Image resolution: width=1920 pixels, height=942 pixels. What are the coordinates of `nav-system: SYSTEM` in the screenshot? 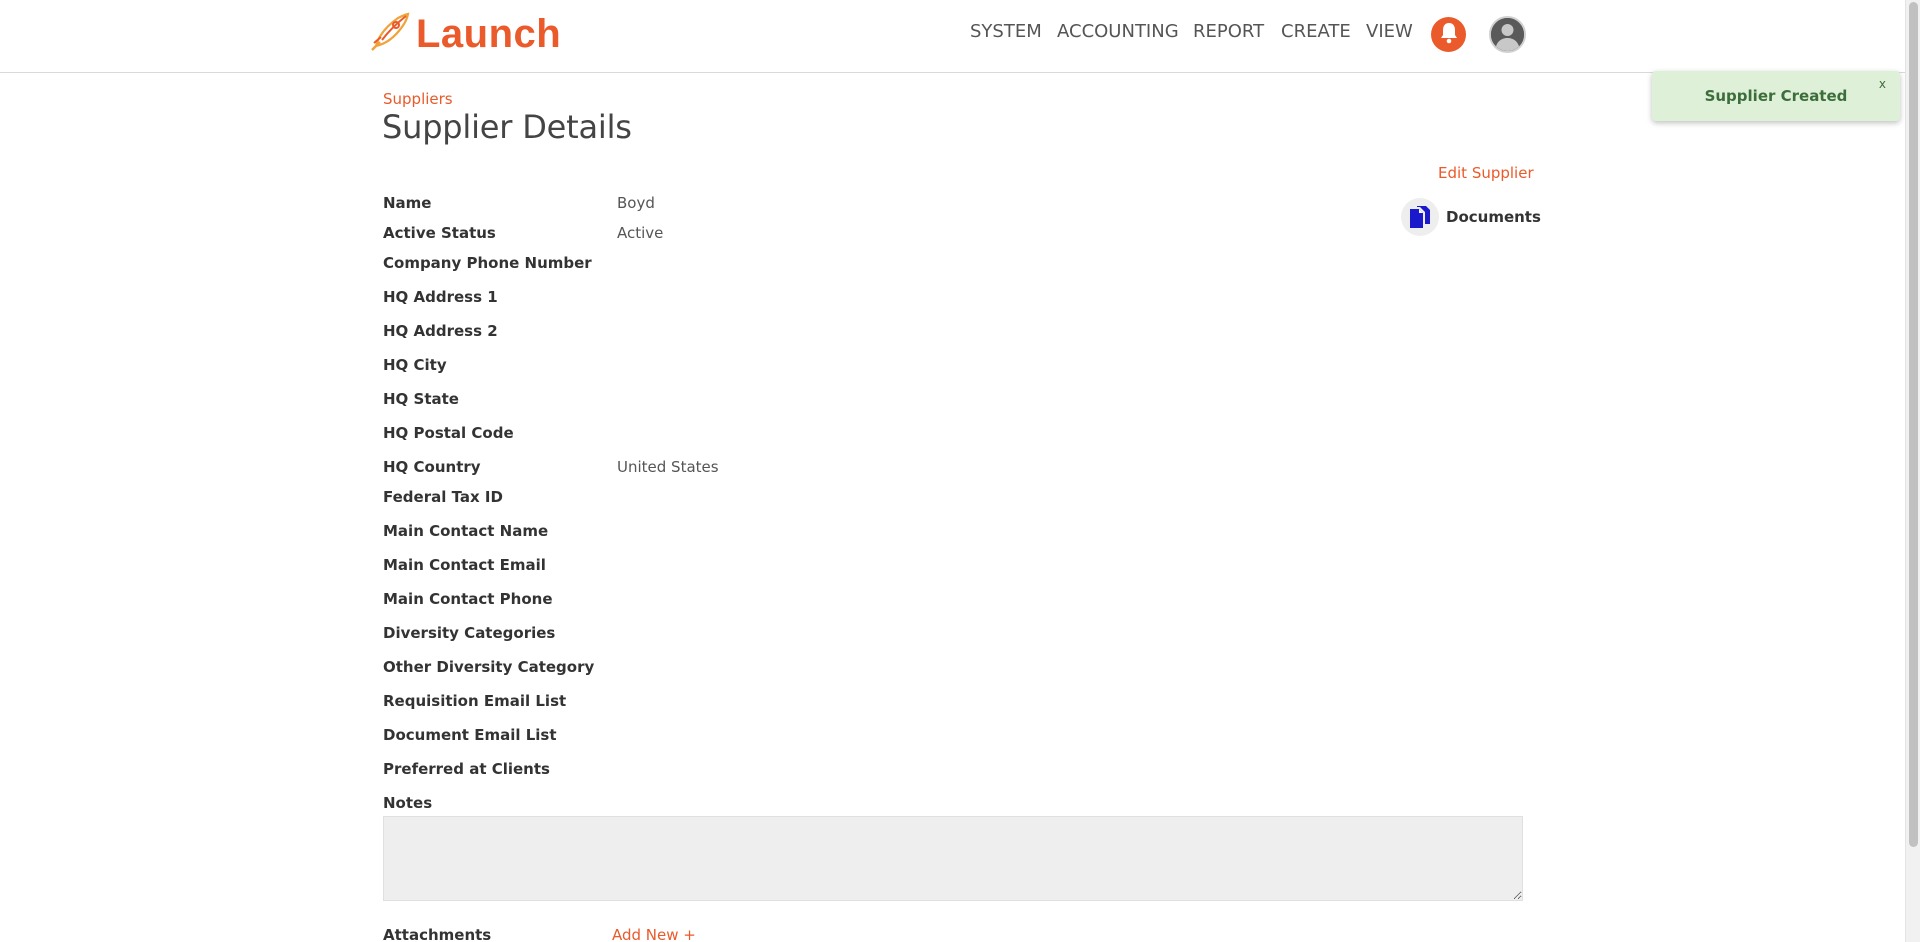 It's located at (1006, 31).